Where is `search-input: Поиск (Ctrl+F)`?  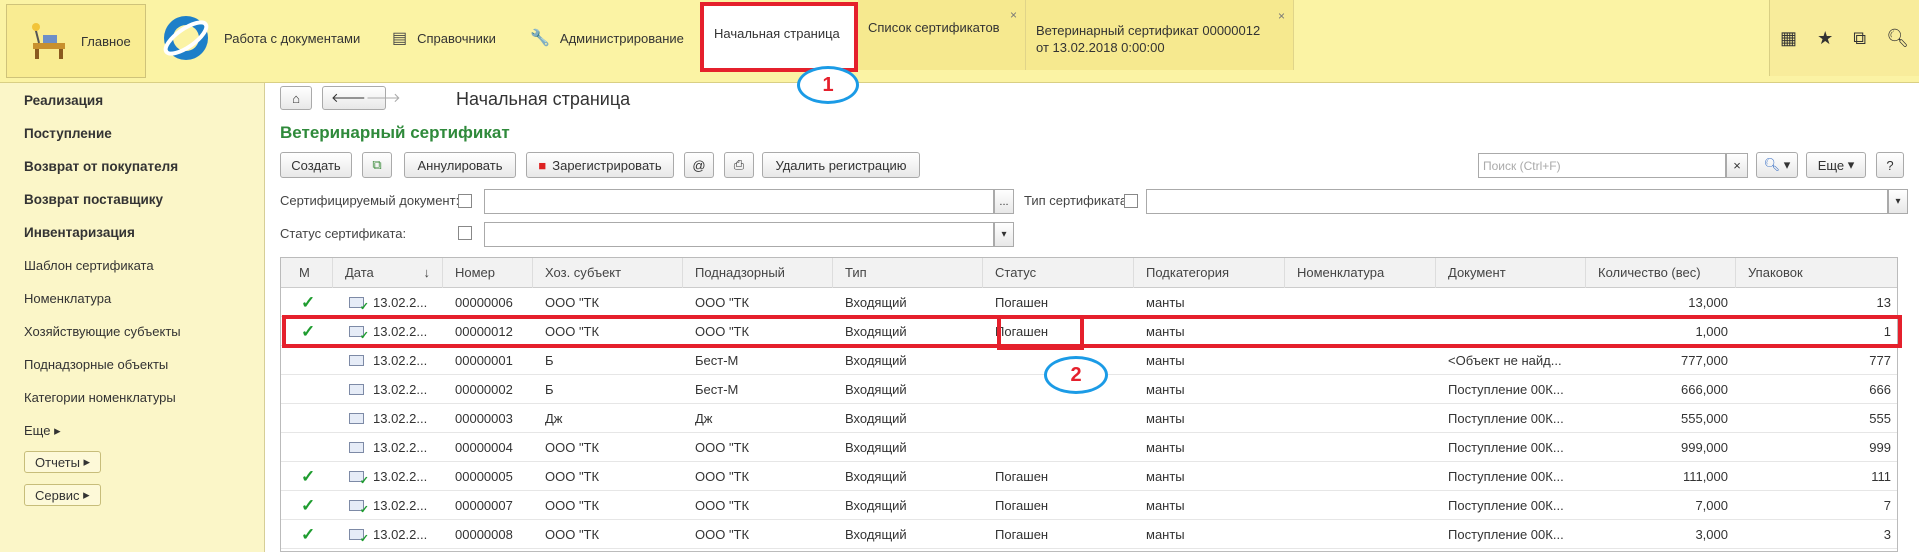
search-input: Поиск (Ctrl+F) is located at coordinates (1602, 165).